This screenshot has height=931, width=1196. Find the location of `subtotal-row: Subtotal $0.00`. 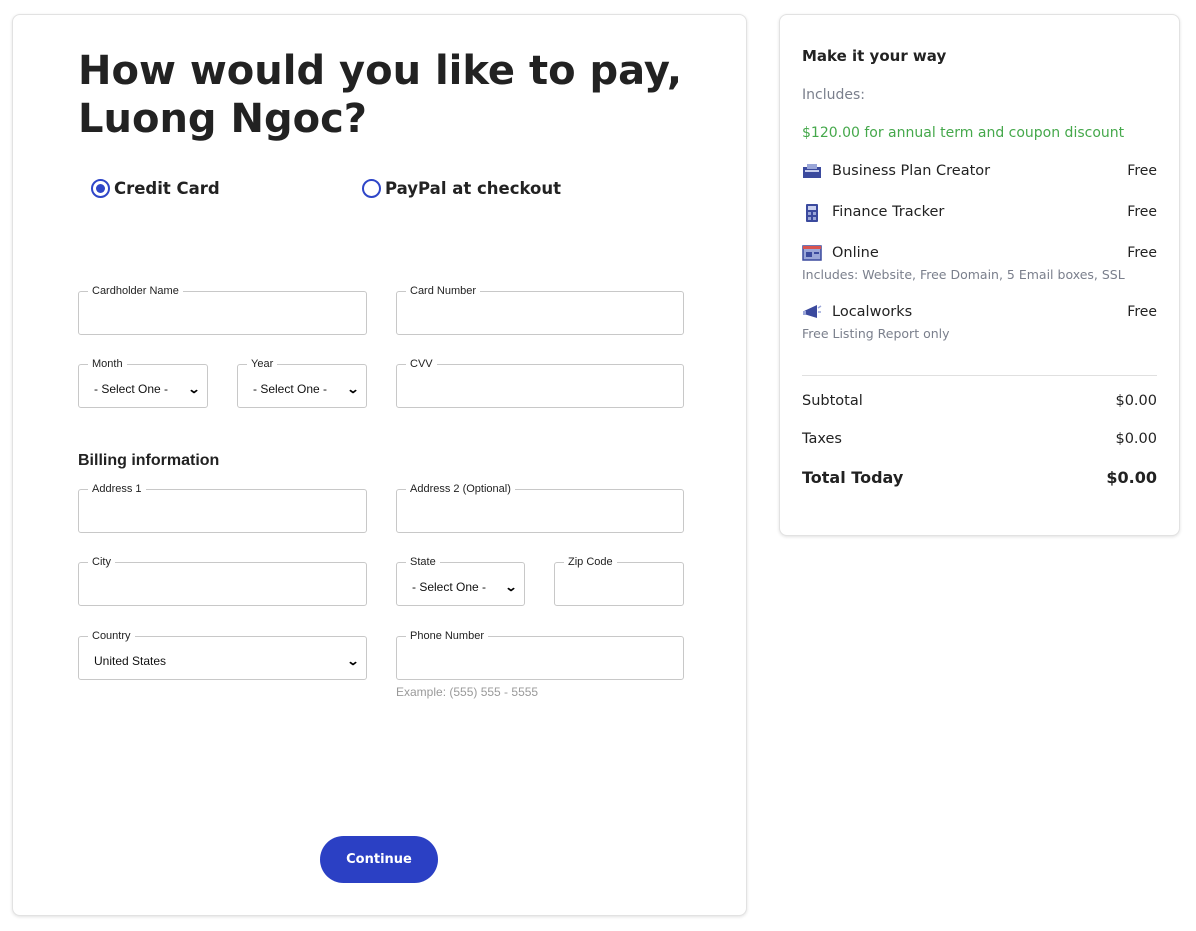

subtotal-row: Subtotal $0.00 is located at coordinates (979, 401).